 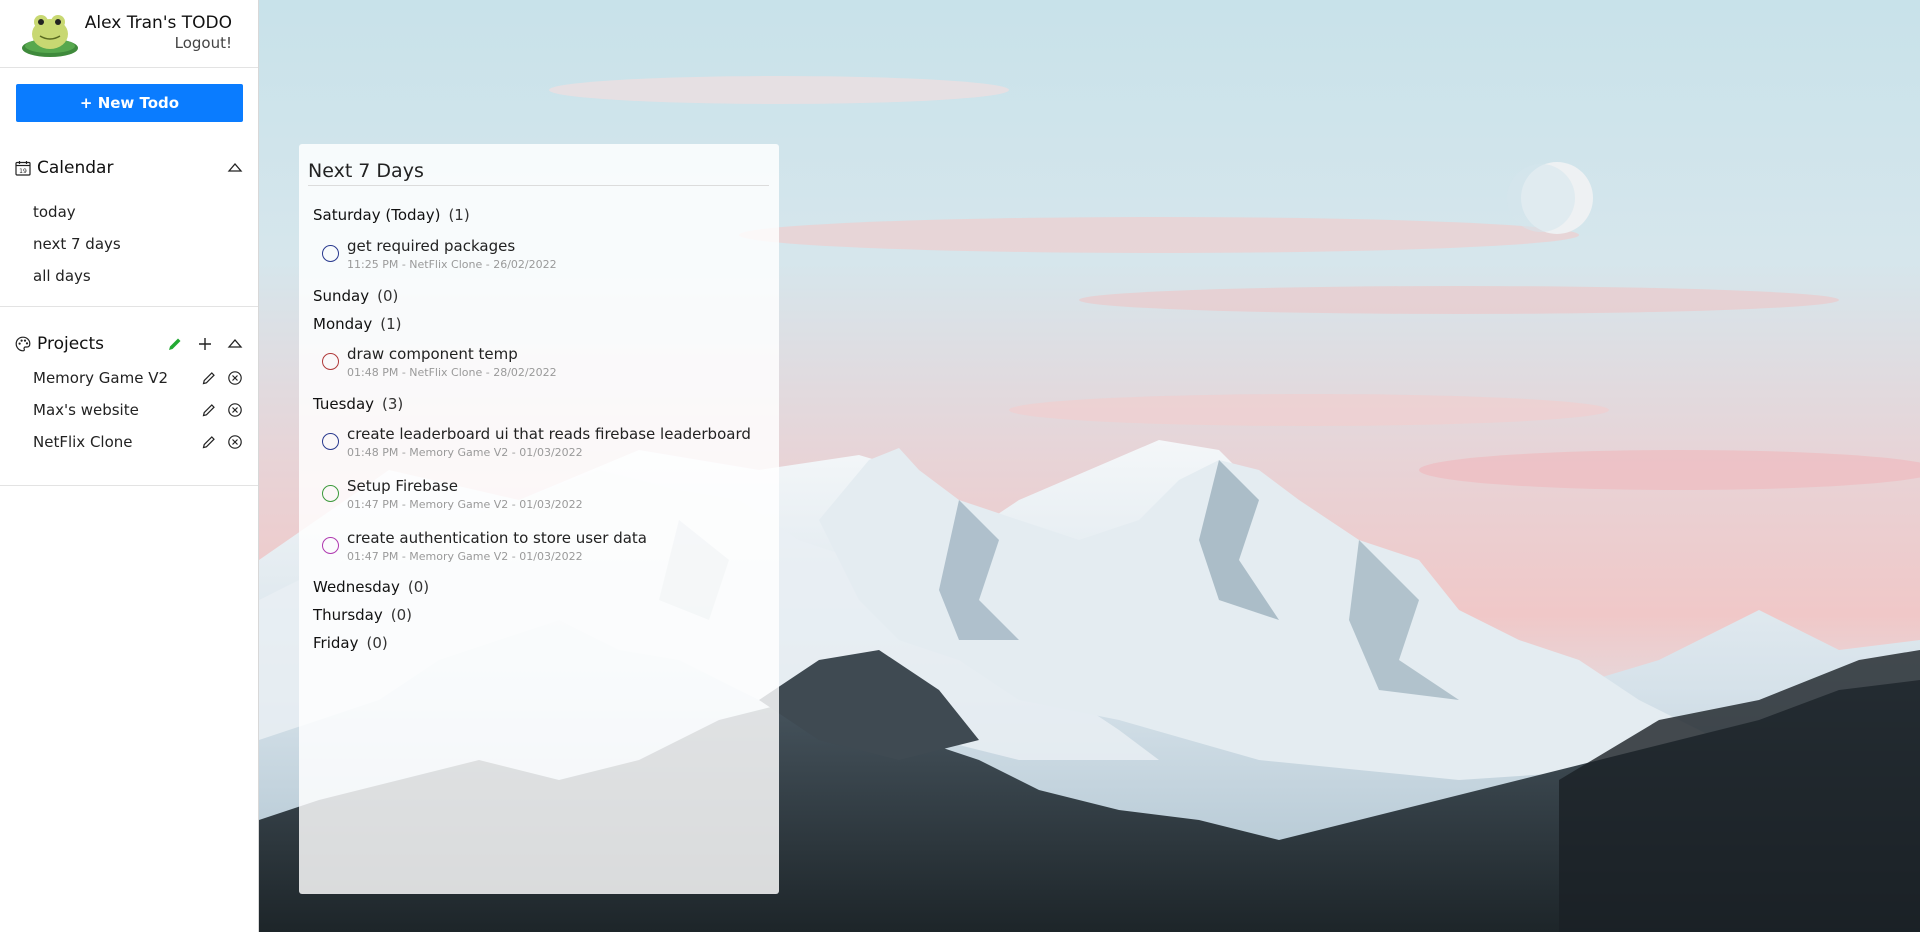 I want to click on panel-divider, so click(x=538, y=185).